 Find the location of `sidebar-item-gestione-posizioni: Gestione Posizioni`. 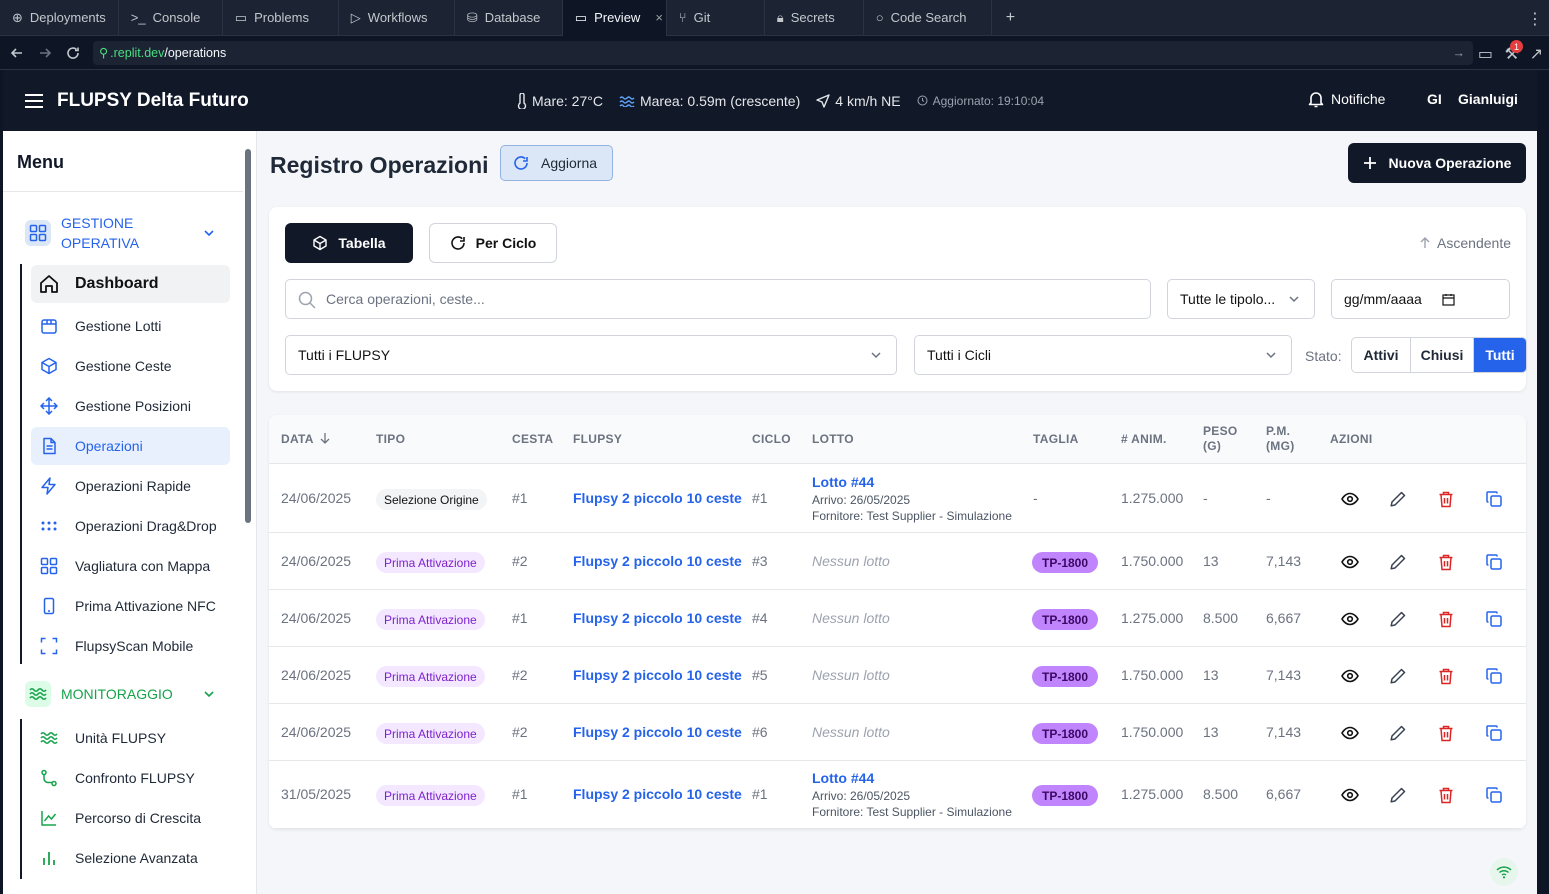

sidebar-item-gestione-posizioni: Gestione Posizioni is located at coordinates (130, 406).